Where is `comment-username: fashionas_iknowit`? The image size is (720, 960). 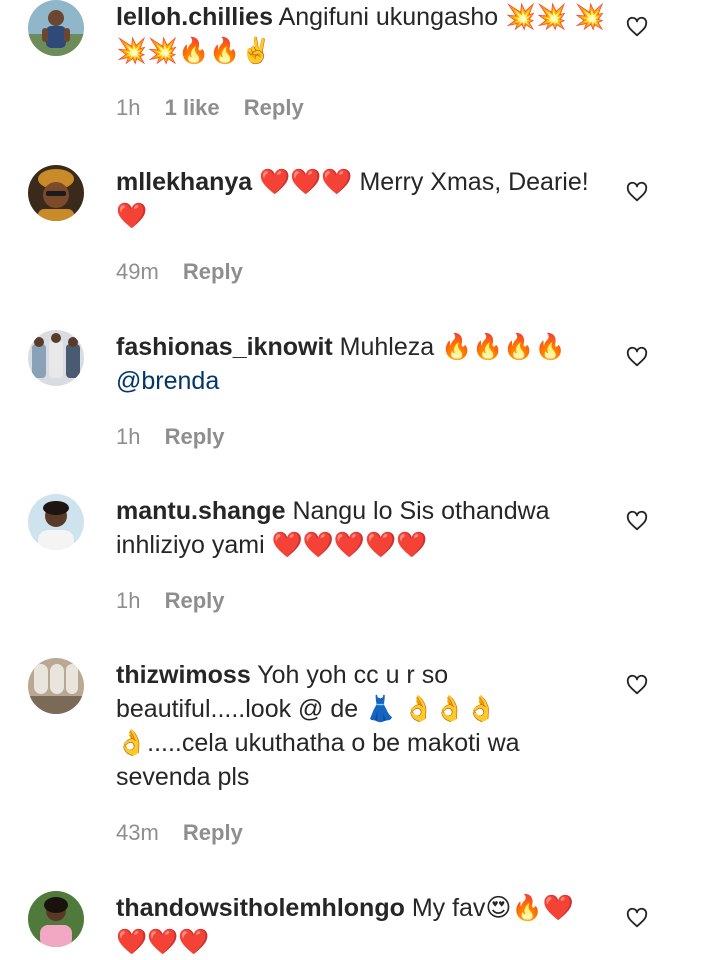
comment-username: fashionas_iknowit is located at coordinates (224, 347).